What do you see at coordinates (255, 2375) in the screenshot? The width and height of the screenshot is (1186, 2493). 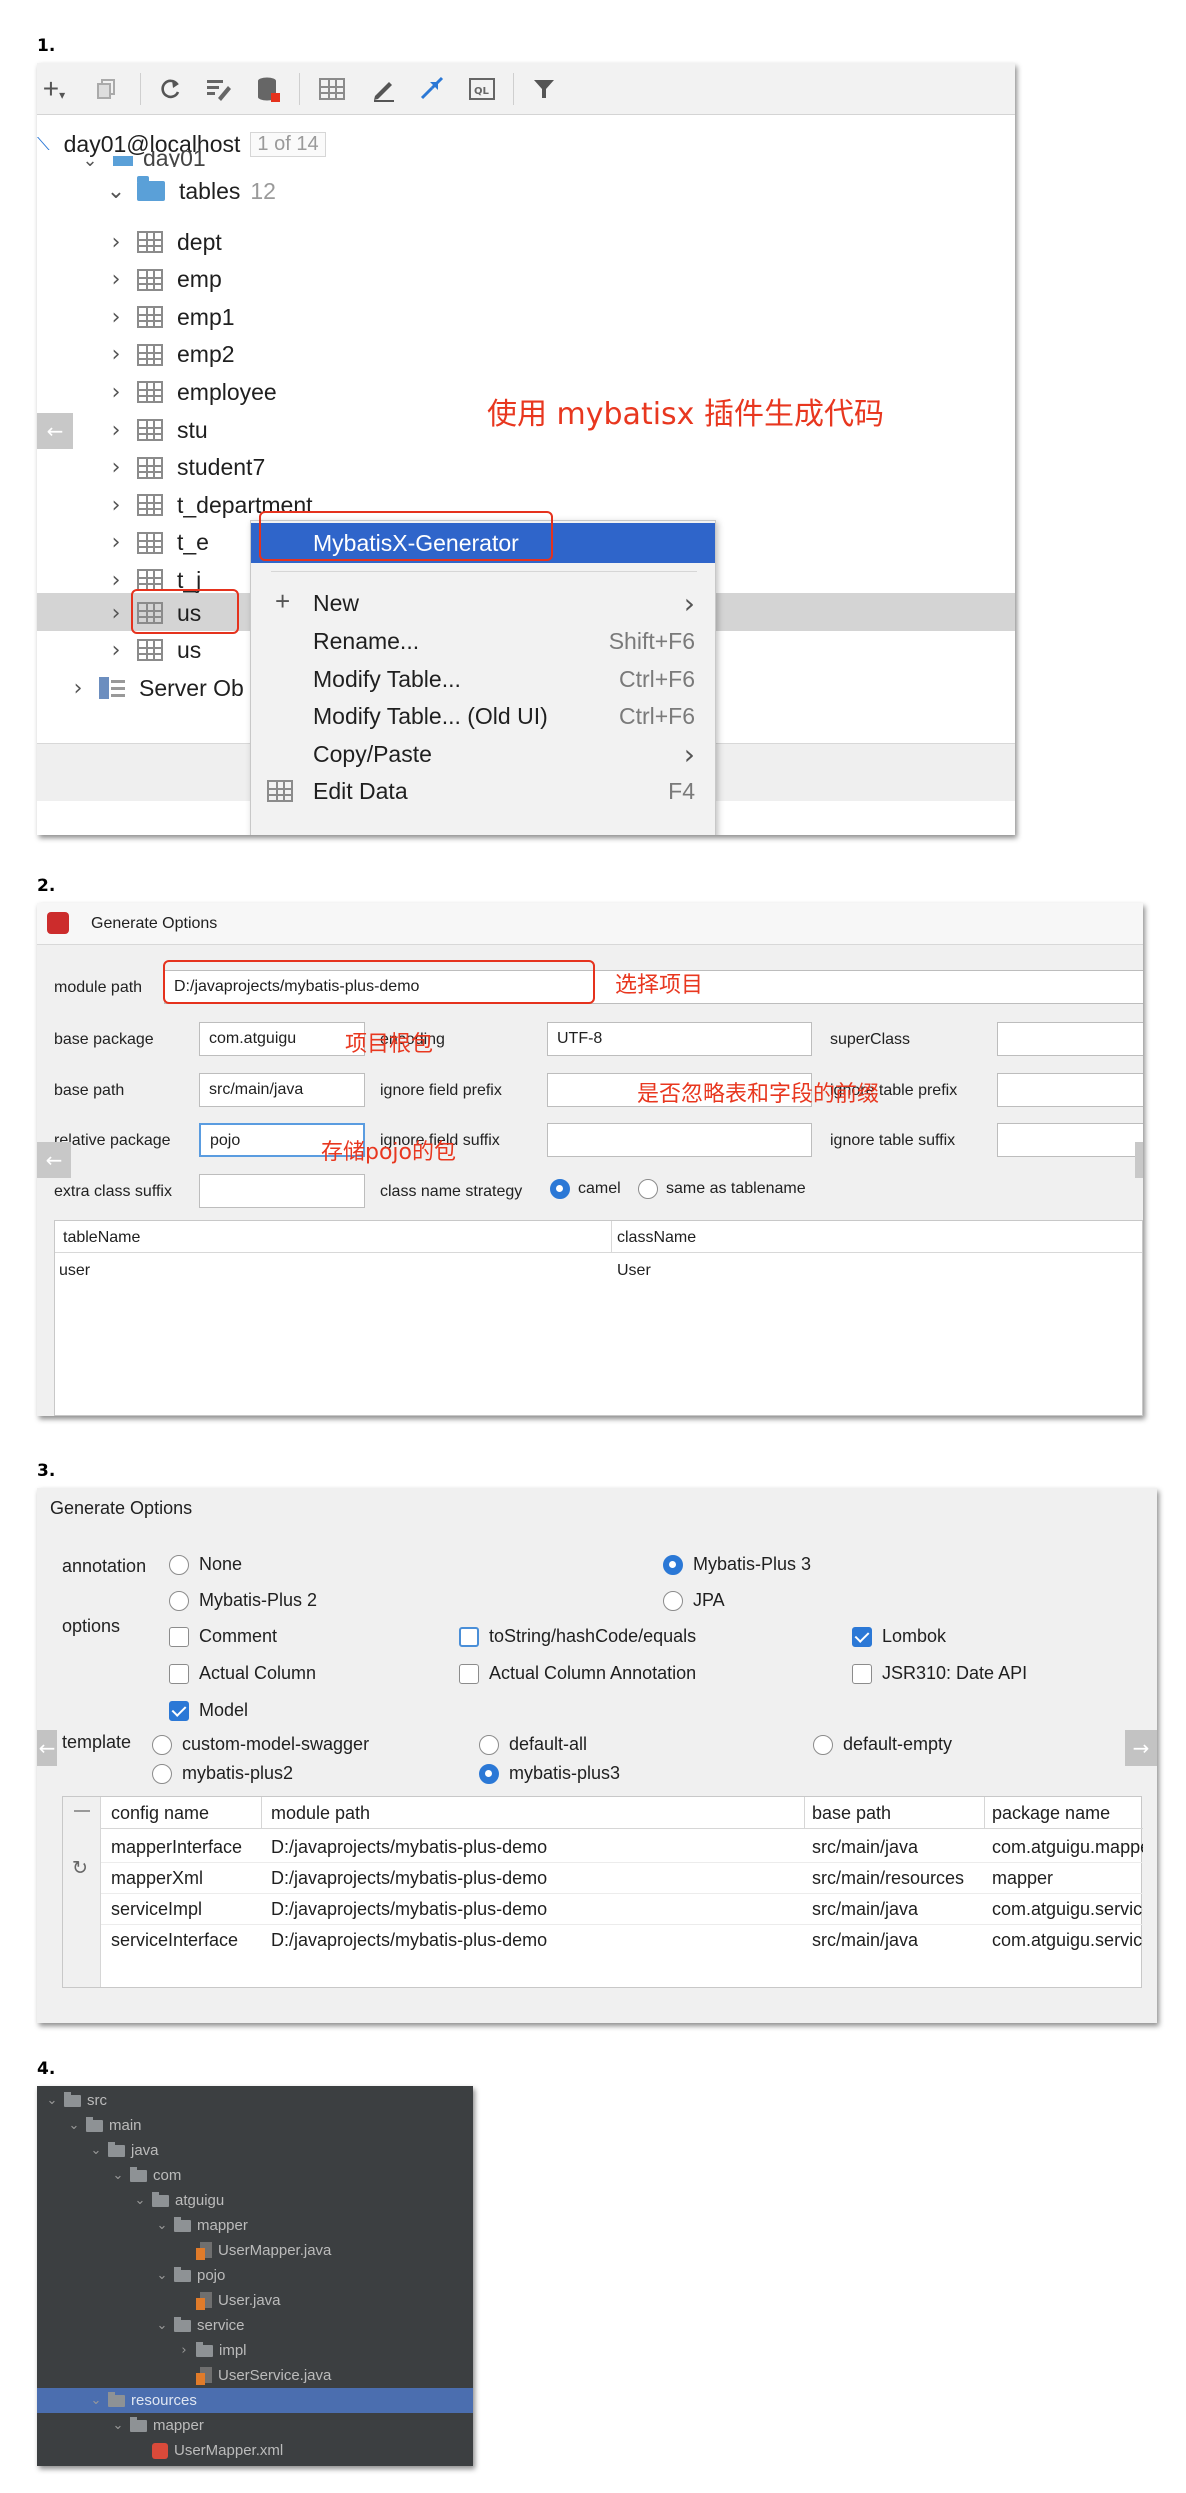 I see `file-item: UserService.java` at bounding box center [255, 2375].